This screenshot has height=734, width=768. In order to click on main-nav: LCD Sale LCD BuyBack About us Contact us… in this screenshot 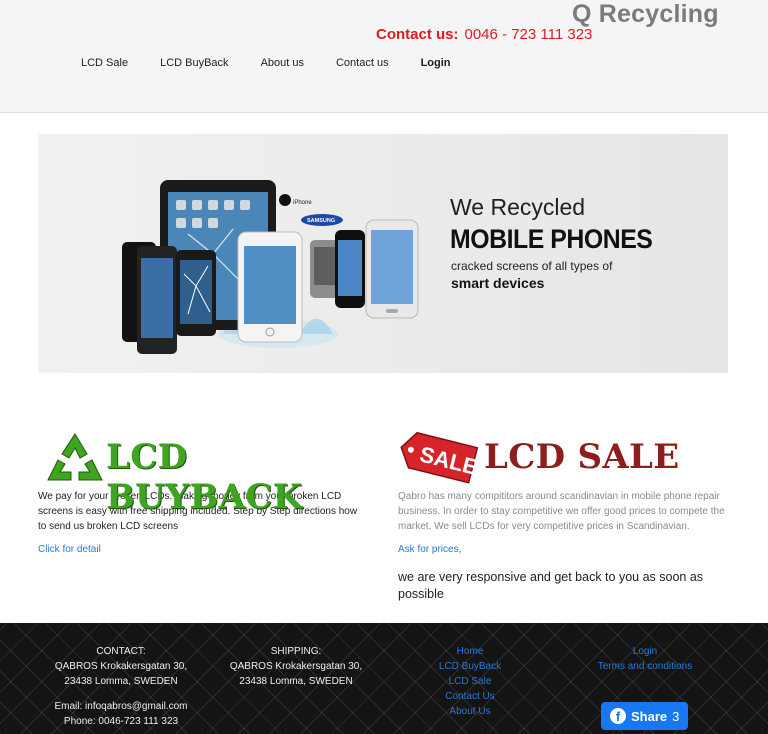, I will do `click(282, 63)`.